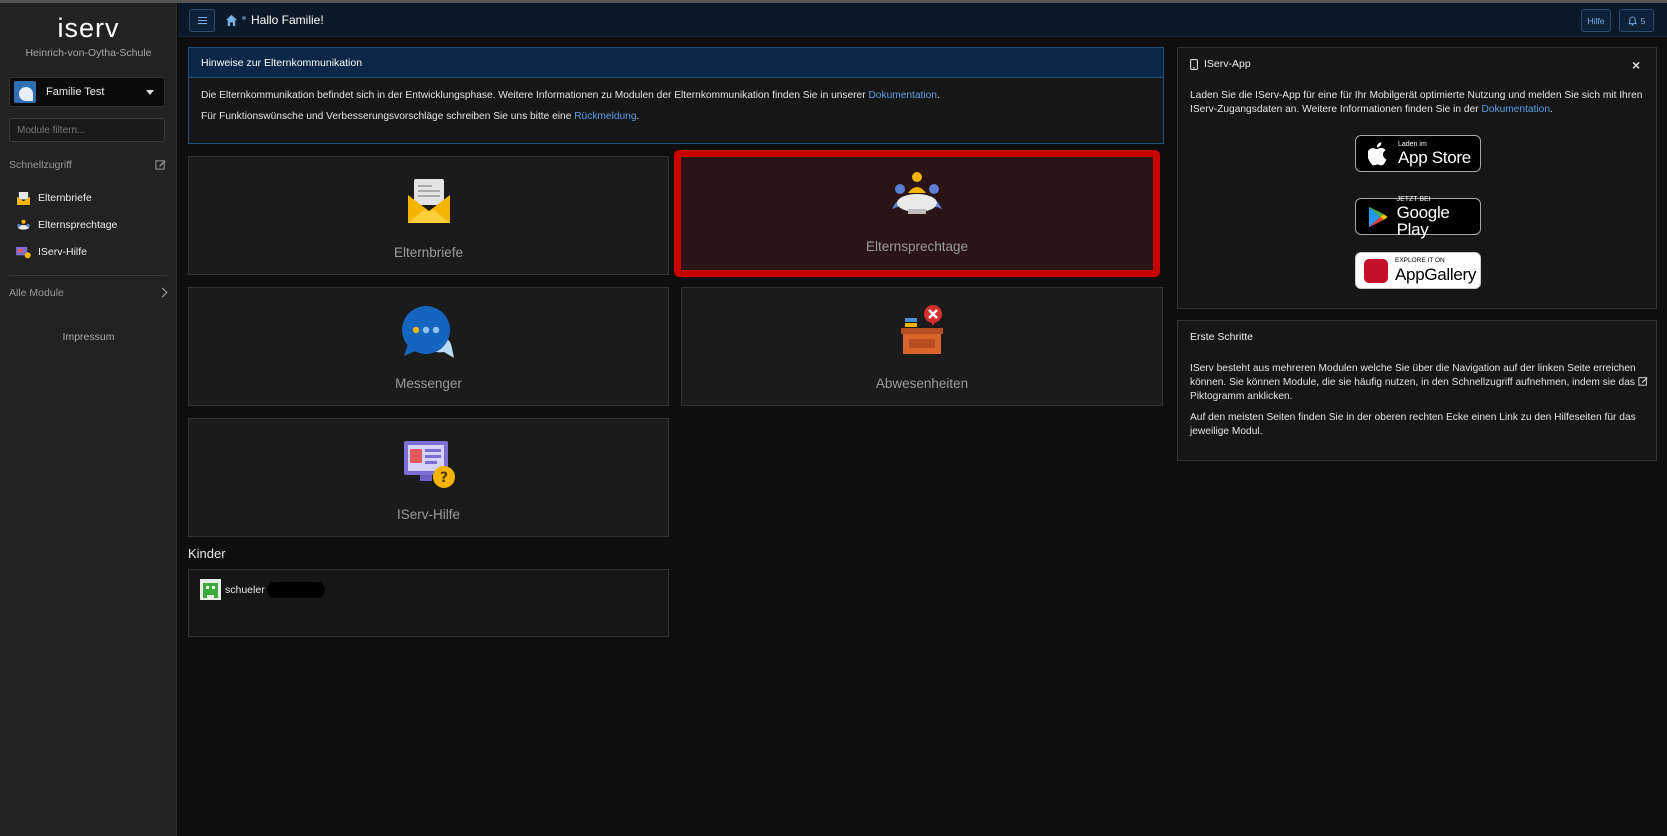  Describe the element at coordinates (65, 198) in the screenshot. I see `sidebar-item-label: Elternbriefe` at that location.